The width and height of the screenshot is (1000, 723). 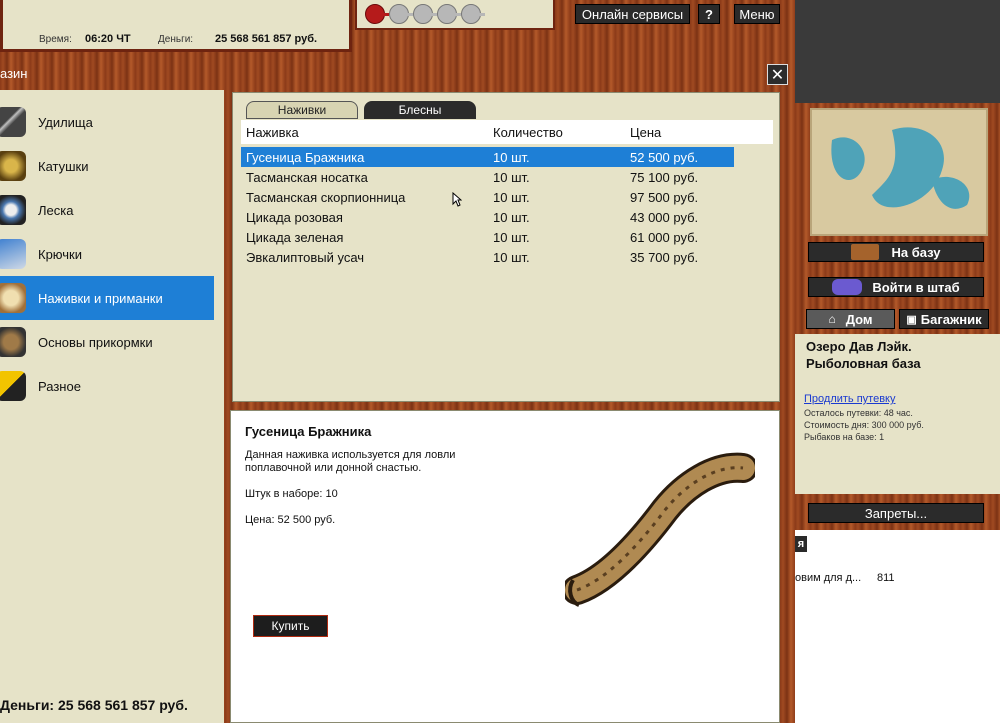 What do you see at coordinates (60, 254) in the screenshot?
I see `category-label: Крючки` at bounding box center [60, 254].